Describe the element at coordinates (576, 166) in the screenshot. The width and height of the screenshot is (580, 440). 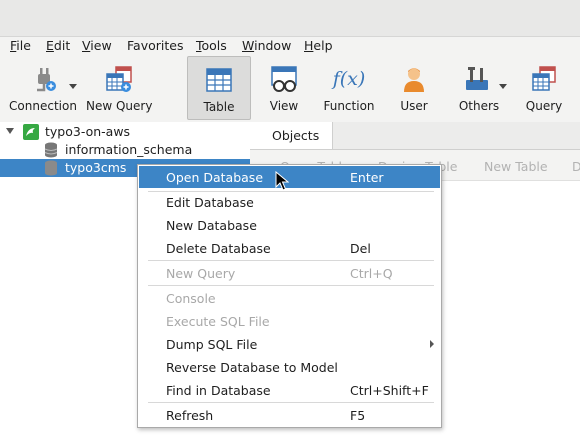
I see `delete-table-button: De` at that location.